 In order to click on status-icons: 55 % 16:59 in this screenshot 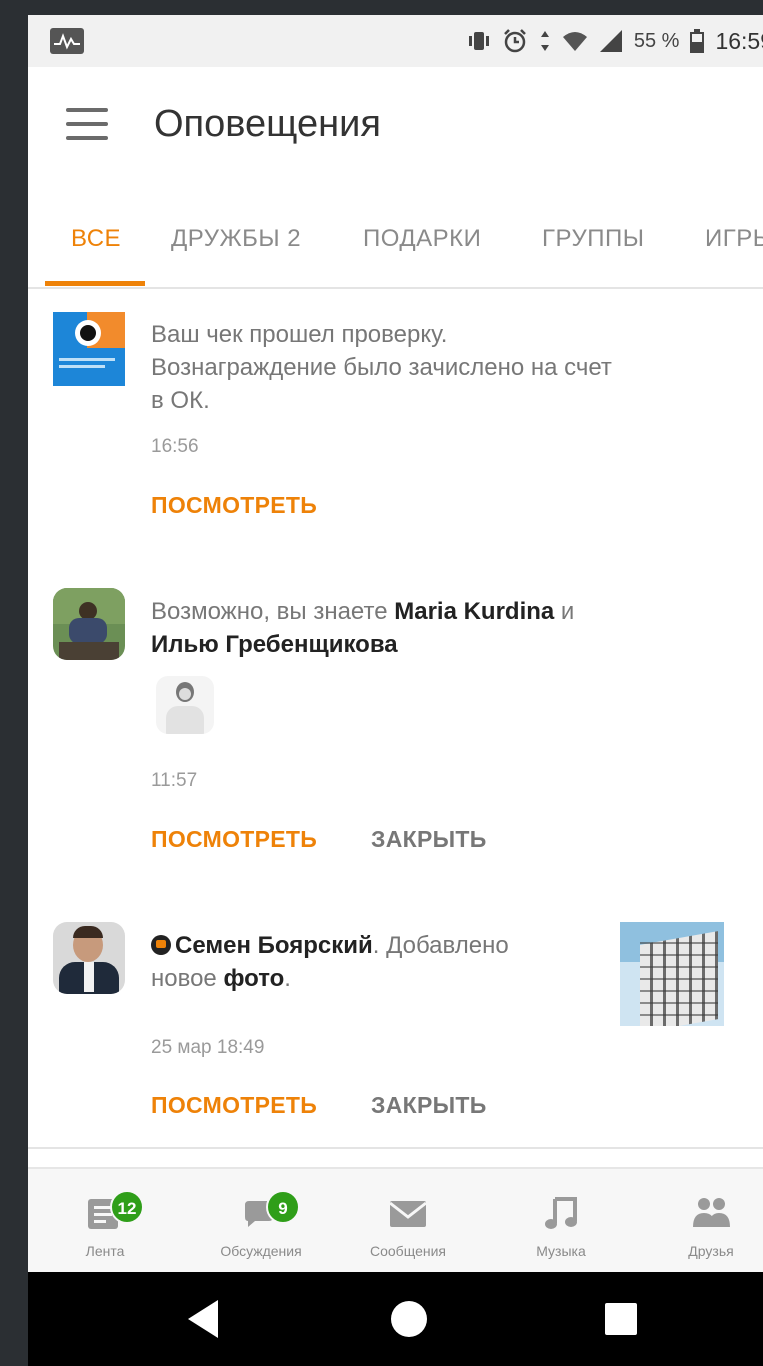, I will do `click(614, 41)`.